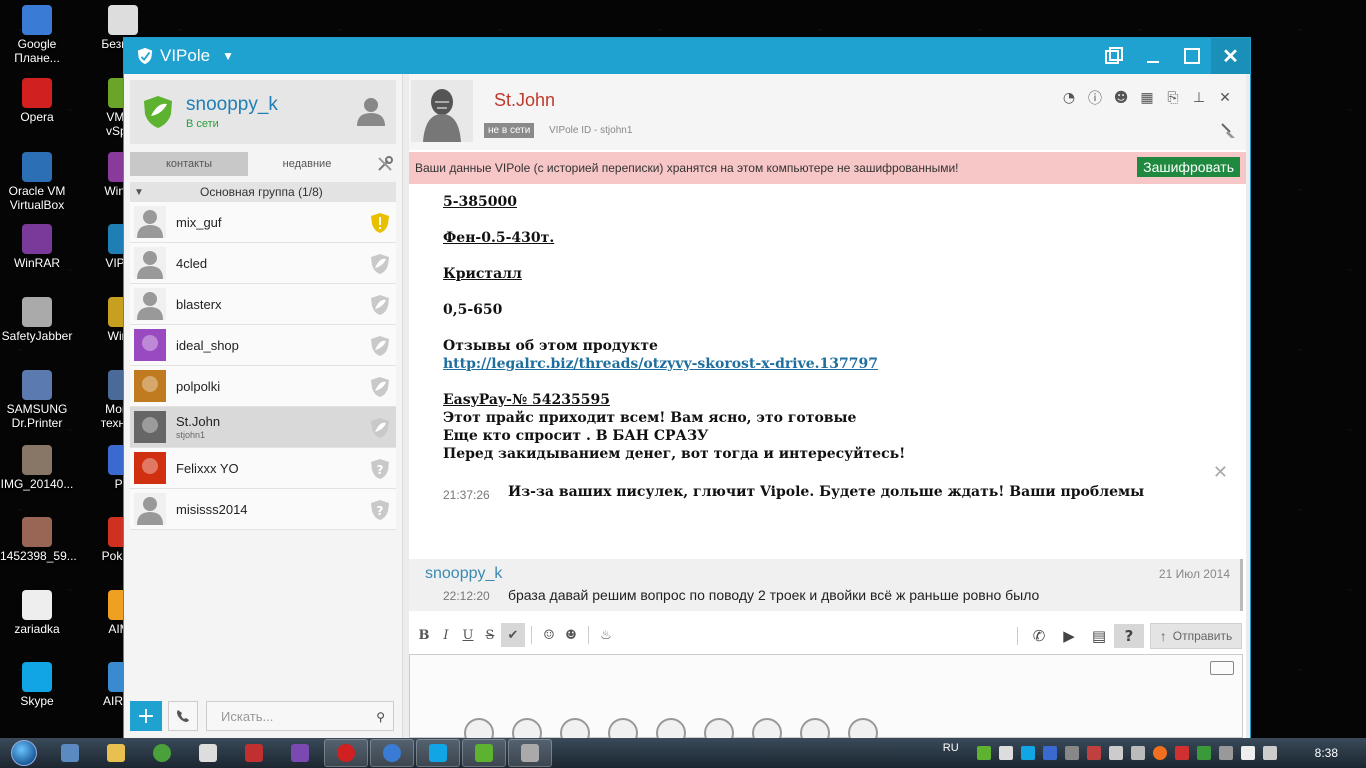 This screenshot has width=1366, height=768. Describe the element at coordinates (263, 386) in the screenshot. I see `contact-item: polpolki` at that location.